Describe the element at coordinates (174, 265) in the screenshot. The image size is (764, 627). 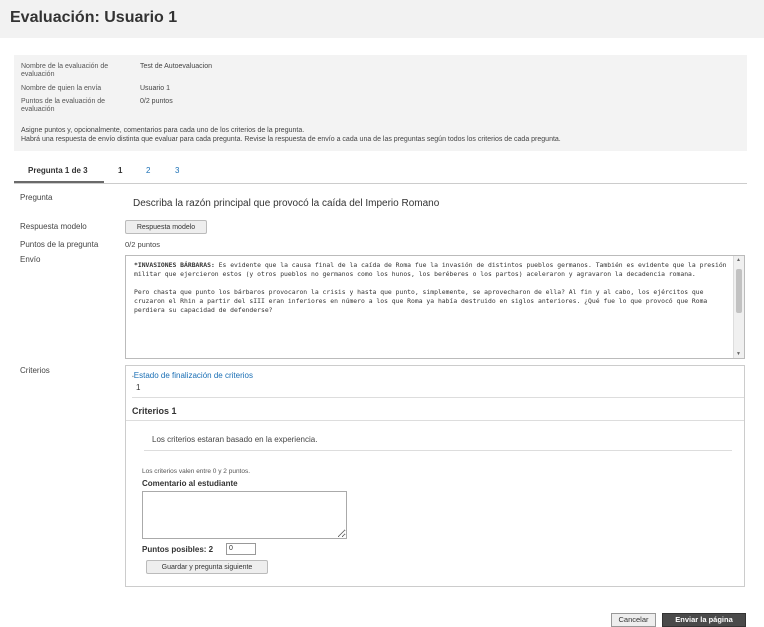
I see `submission-heading: *INVASIONES BÁRBARAS:` at that location.